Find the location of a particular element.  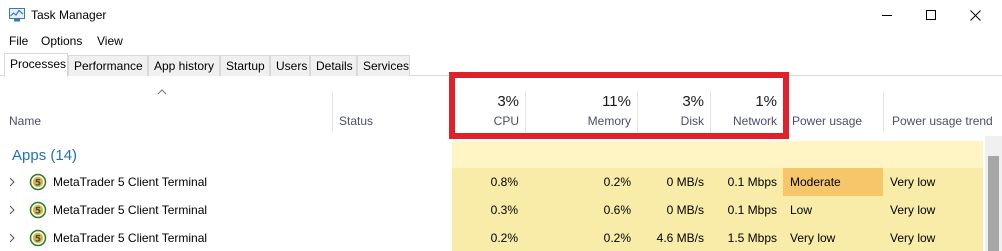

minimize-button is located at coordinates (887, 15).